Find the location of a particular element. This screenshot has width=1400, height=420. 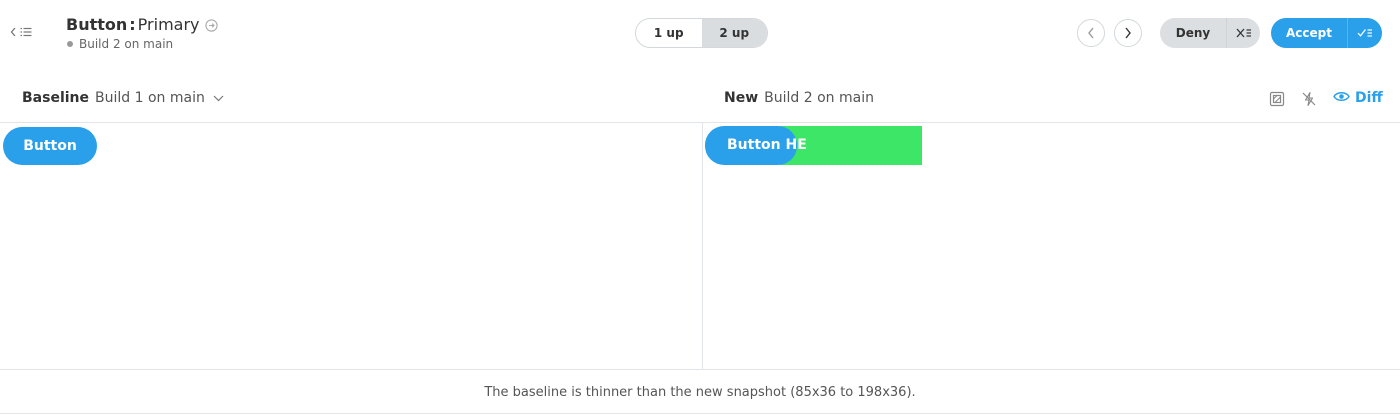

baseline-snapshot: Button is located at coordinates (50, 146).